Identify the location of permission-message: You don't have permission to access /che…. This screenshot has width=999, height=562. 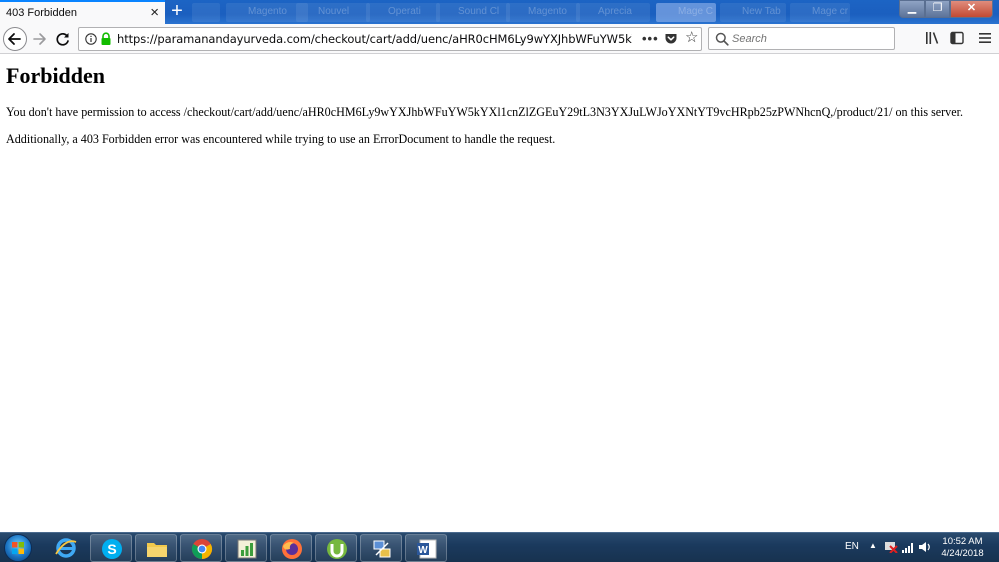
(484, 112).